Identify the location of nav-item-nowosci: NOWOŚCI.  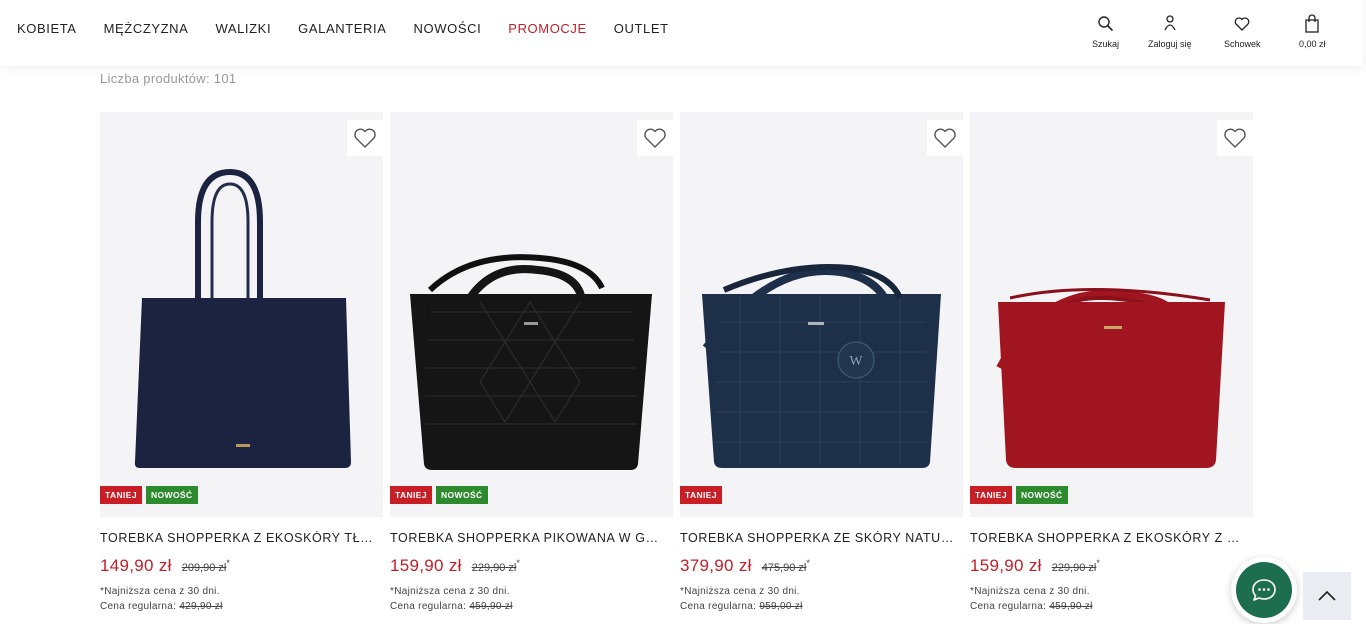
(448, 29).